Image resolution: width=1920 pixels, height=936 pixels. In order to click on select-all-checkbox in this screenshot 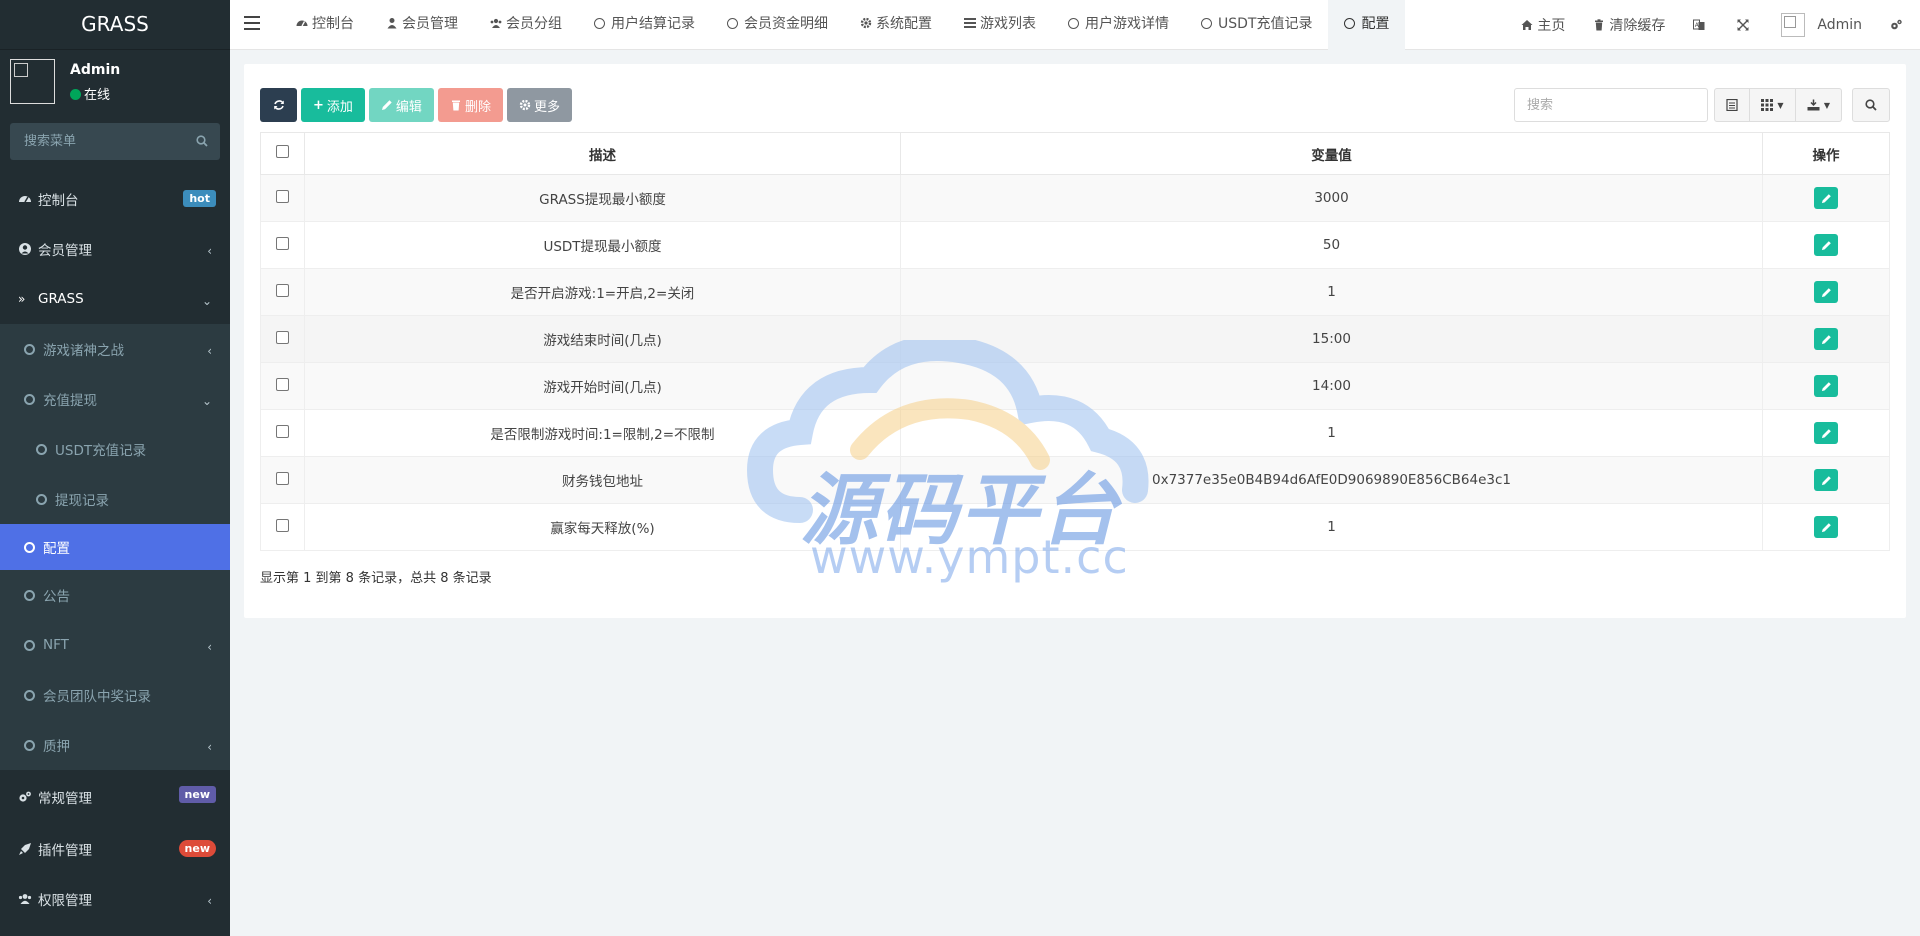, I will do `click(282, 151)`.